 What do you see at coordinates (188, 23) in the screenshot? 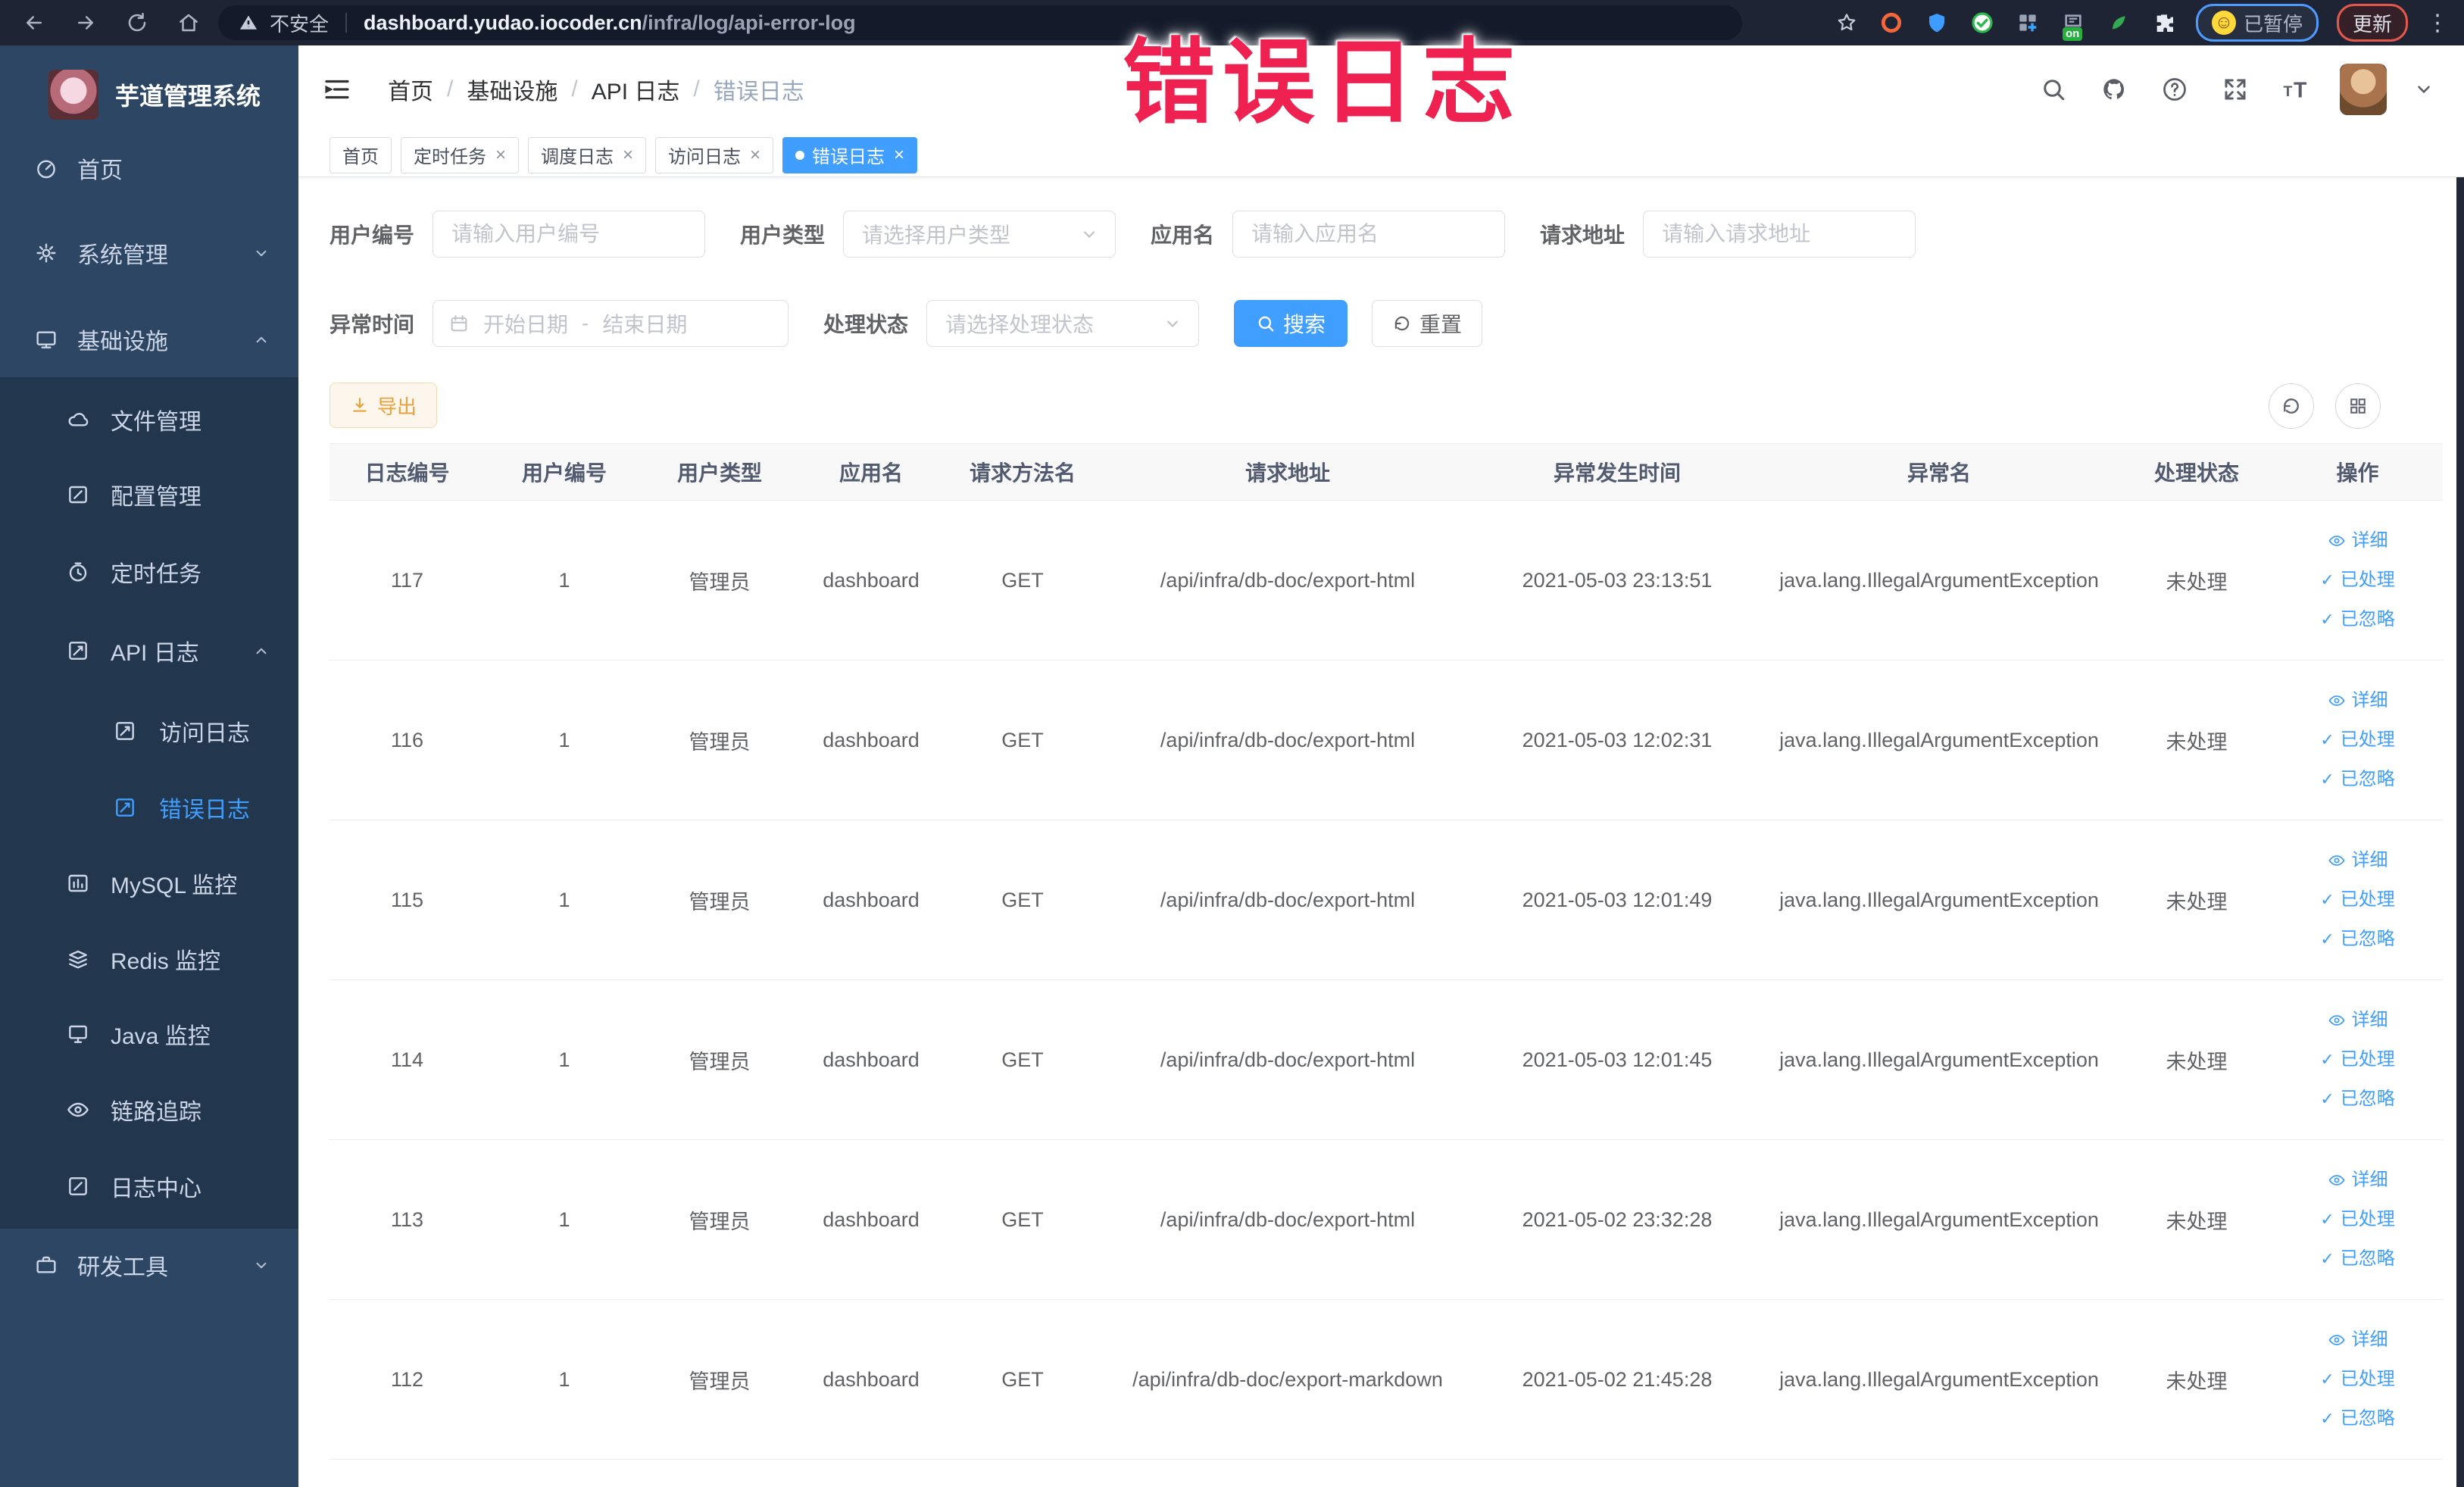
I see `home-icon` at bounding box center [188, 23].